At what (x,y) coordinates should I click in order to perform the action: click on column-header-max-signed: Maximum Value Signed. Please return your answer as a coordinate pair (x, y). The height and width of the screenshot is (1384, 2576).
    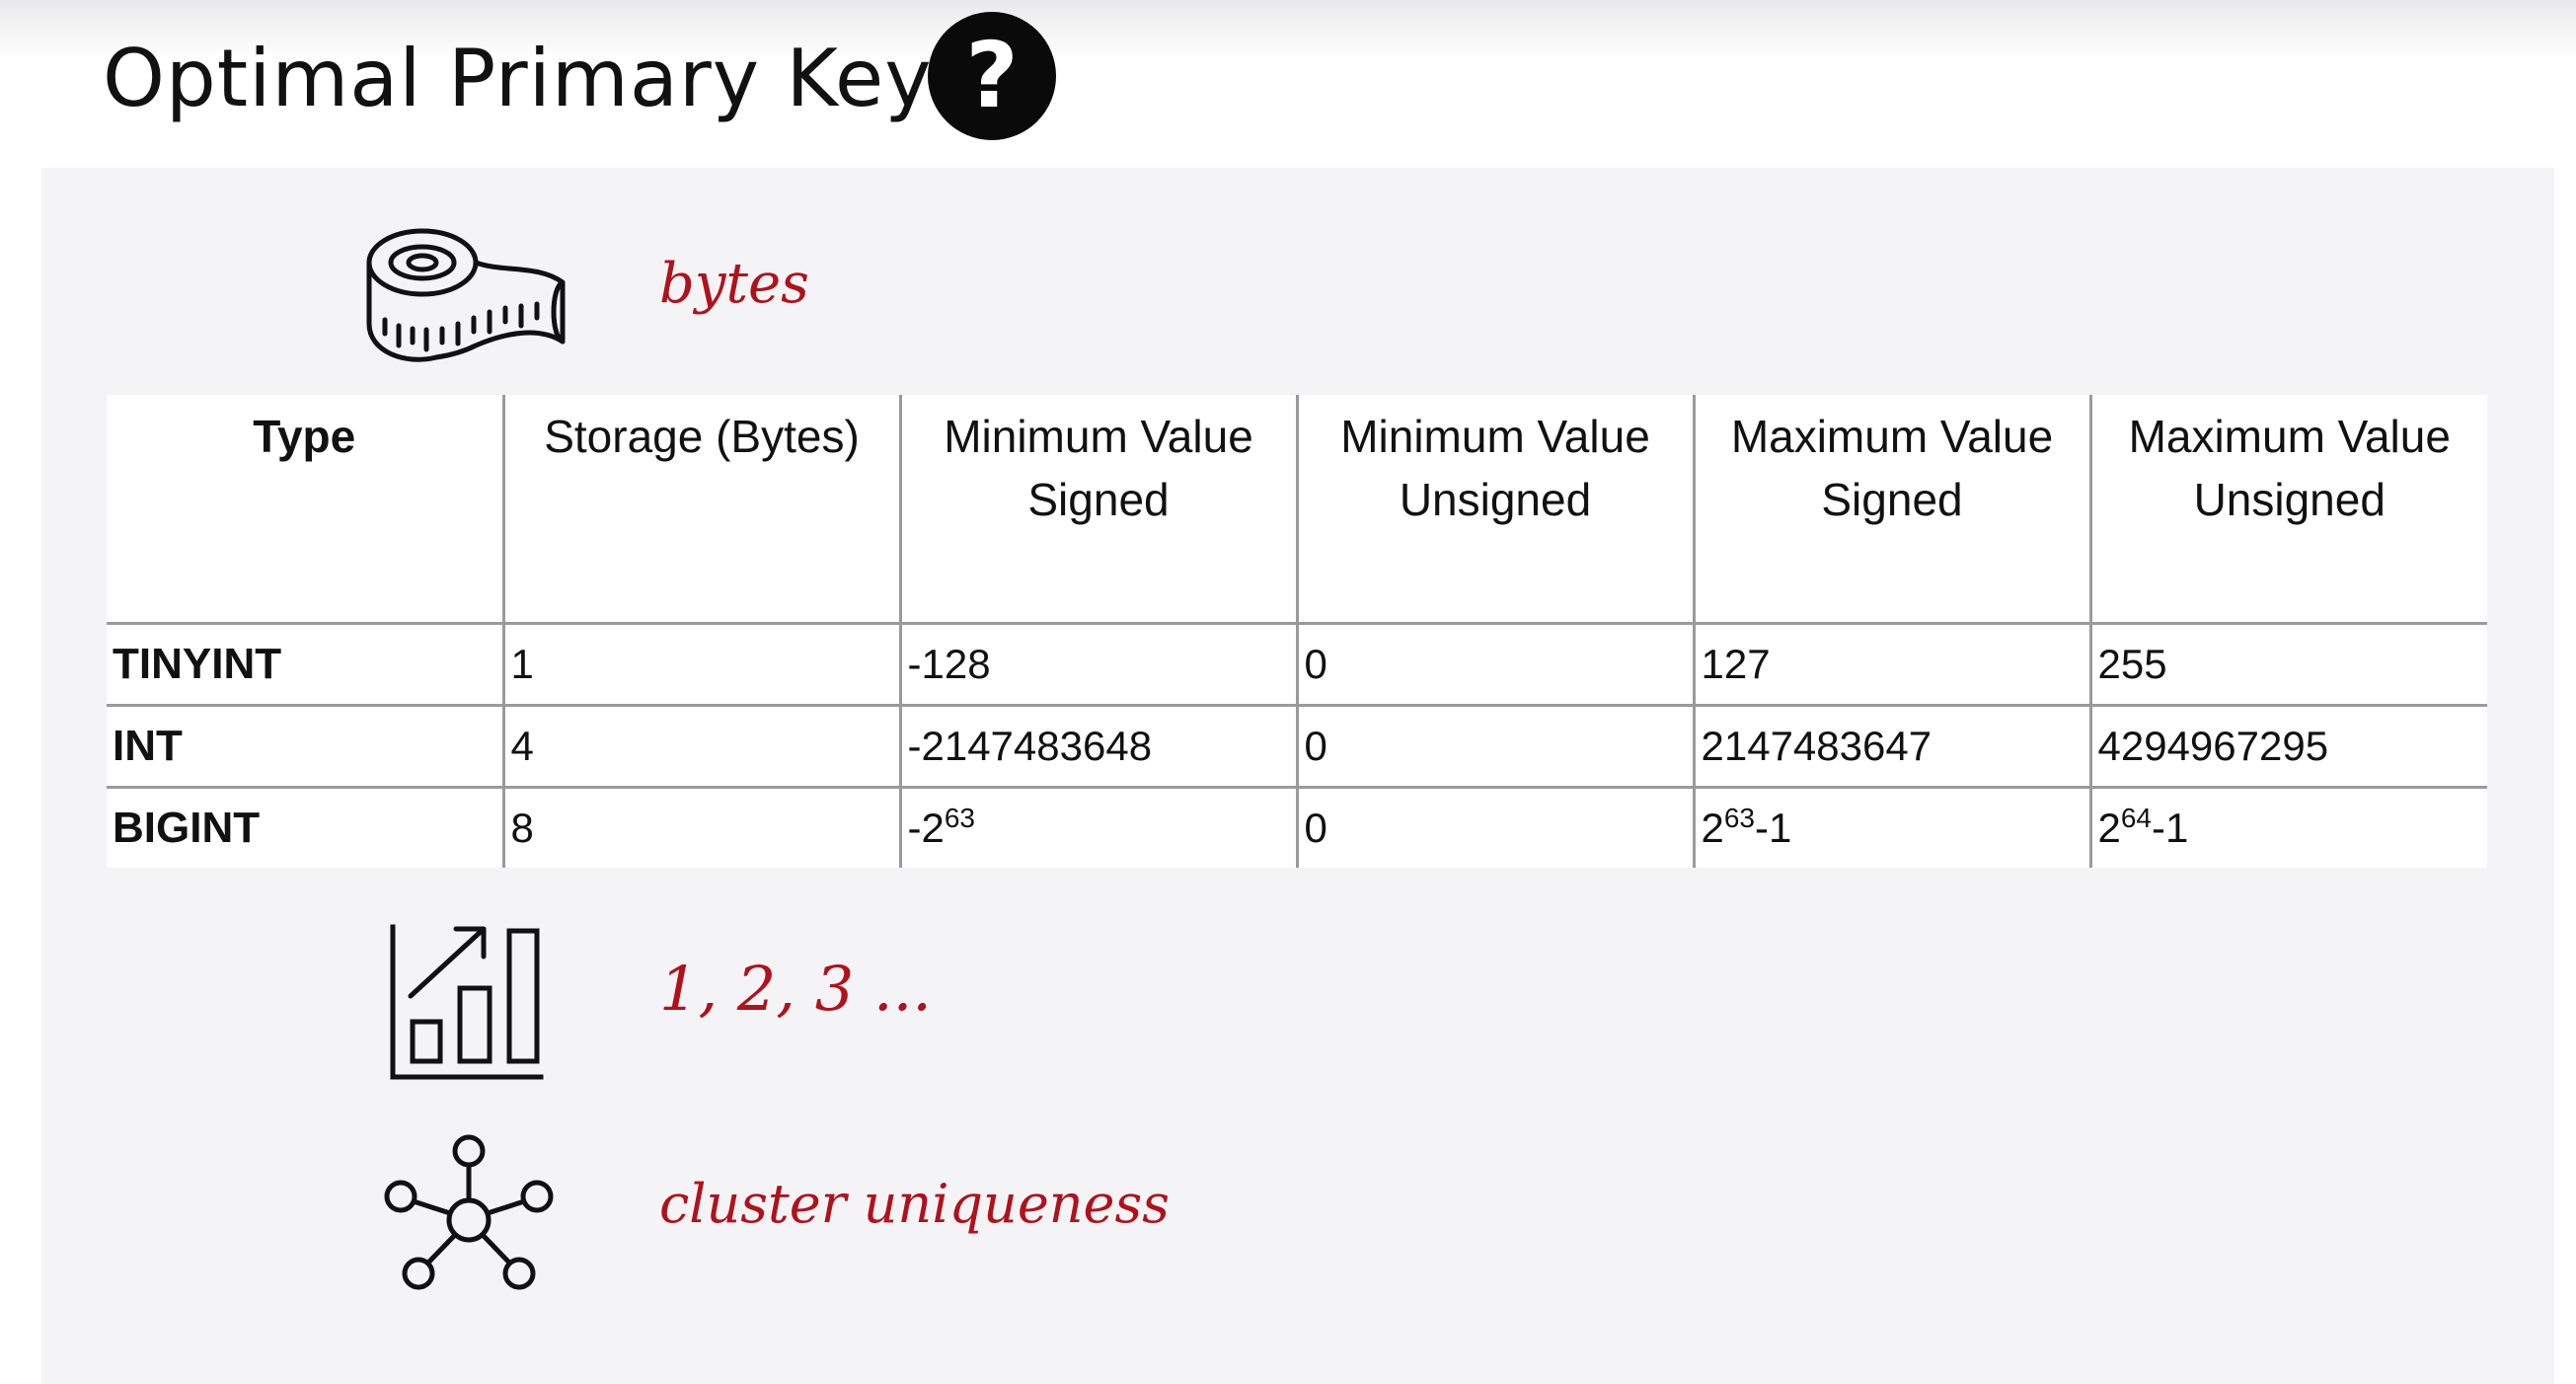
    Looking at the image, I should click on (1893, 510).